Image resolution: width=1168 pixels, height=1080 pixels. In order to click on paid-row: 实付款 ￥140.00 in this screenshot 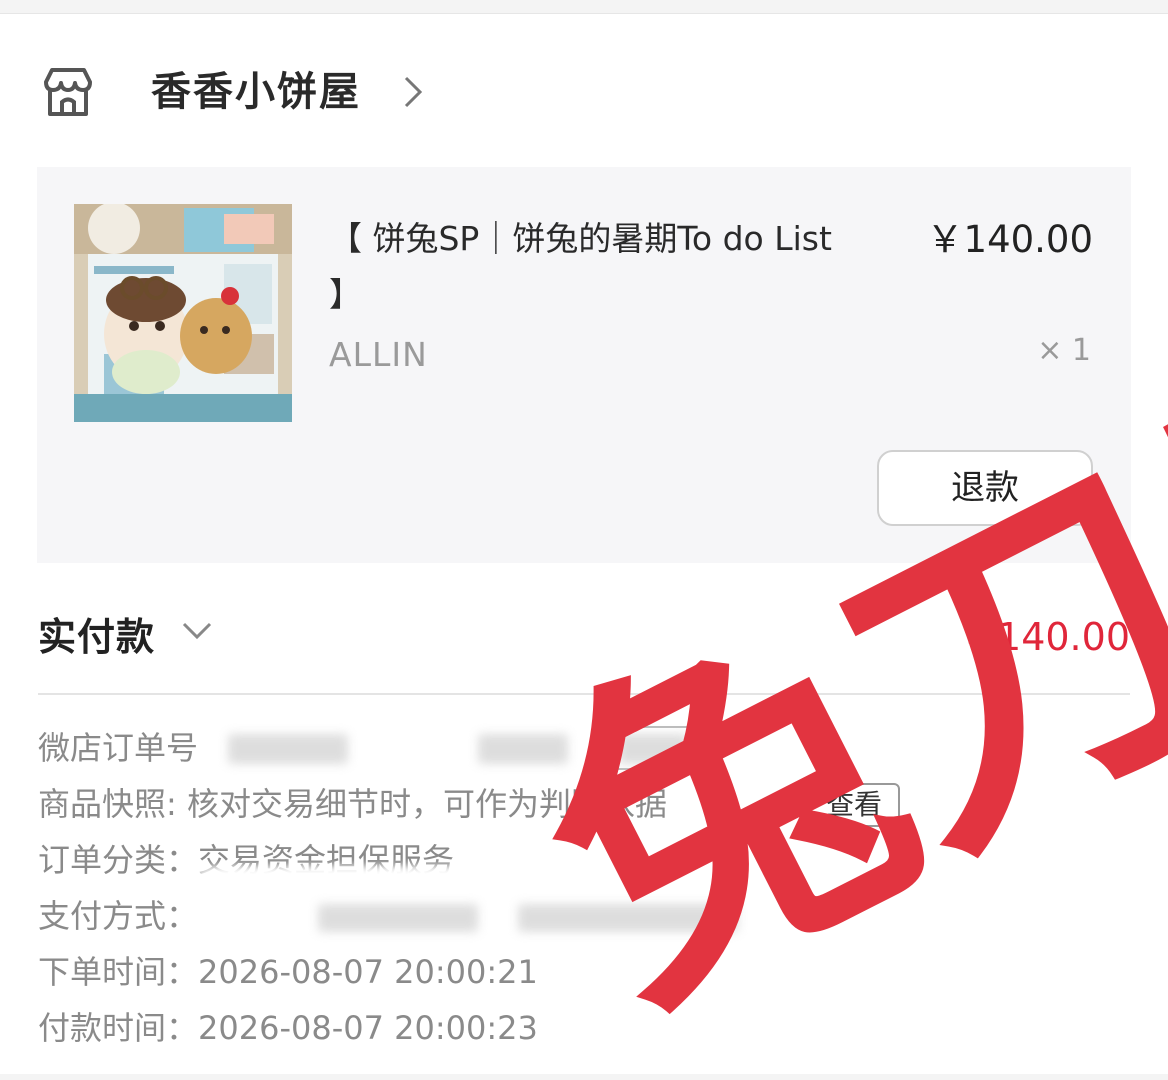, I will do `click(584, 630)`.